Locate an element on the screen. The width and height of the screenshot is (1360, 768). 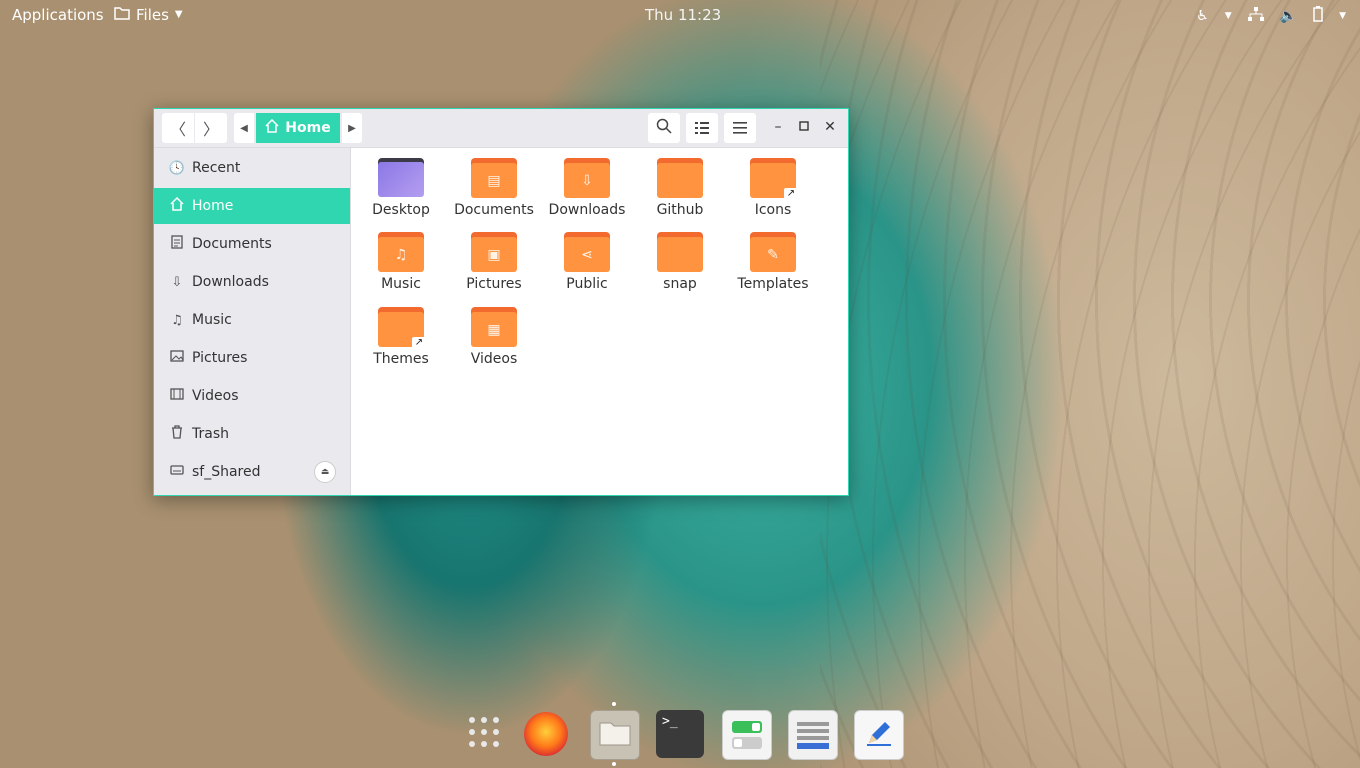
folder-label: Videos is located at coordinates (494, 359).